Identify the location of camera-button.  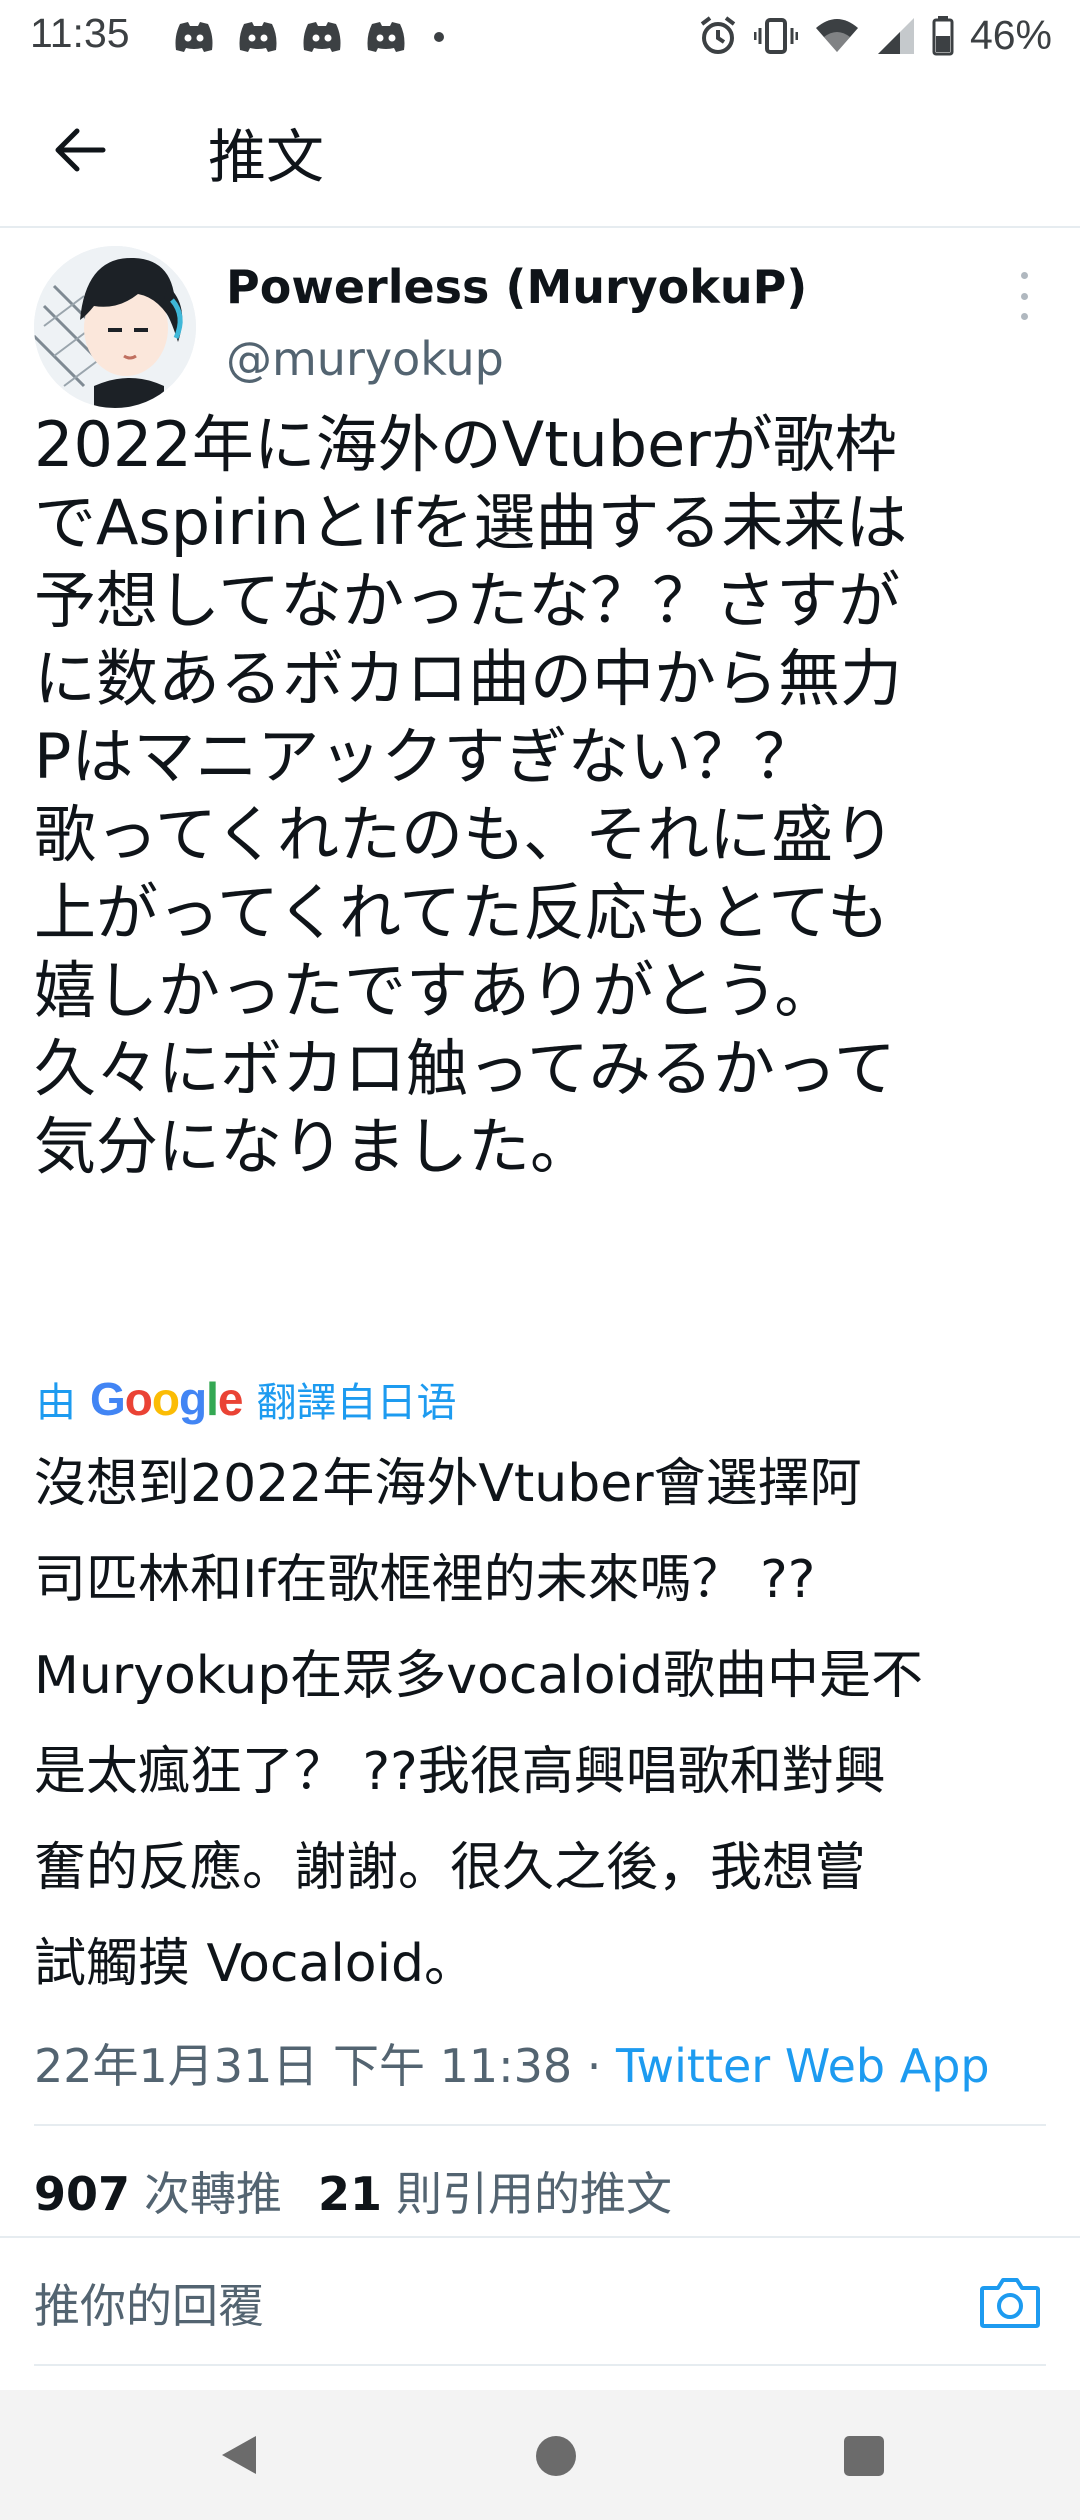
(1010, 2303).